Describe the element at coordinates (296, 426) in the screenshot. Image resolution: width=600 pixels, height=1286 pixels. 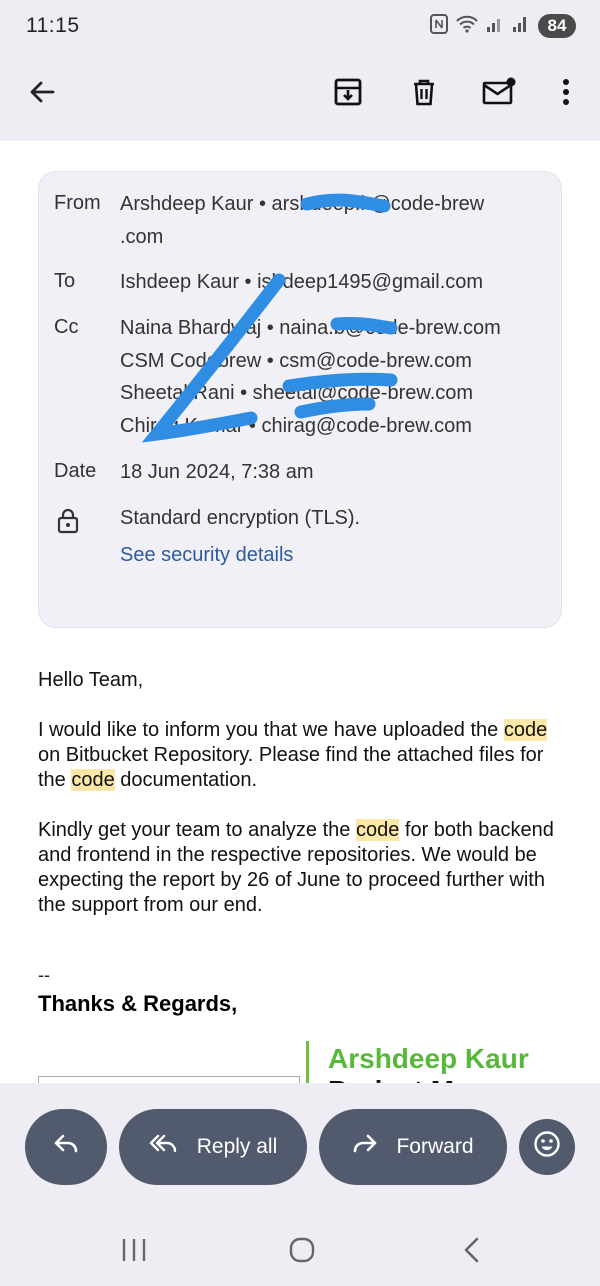
I see `cc-recipient: Chirag Kumar • chirag@code-brew.com` at that location.